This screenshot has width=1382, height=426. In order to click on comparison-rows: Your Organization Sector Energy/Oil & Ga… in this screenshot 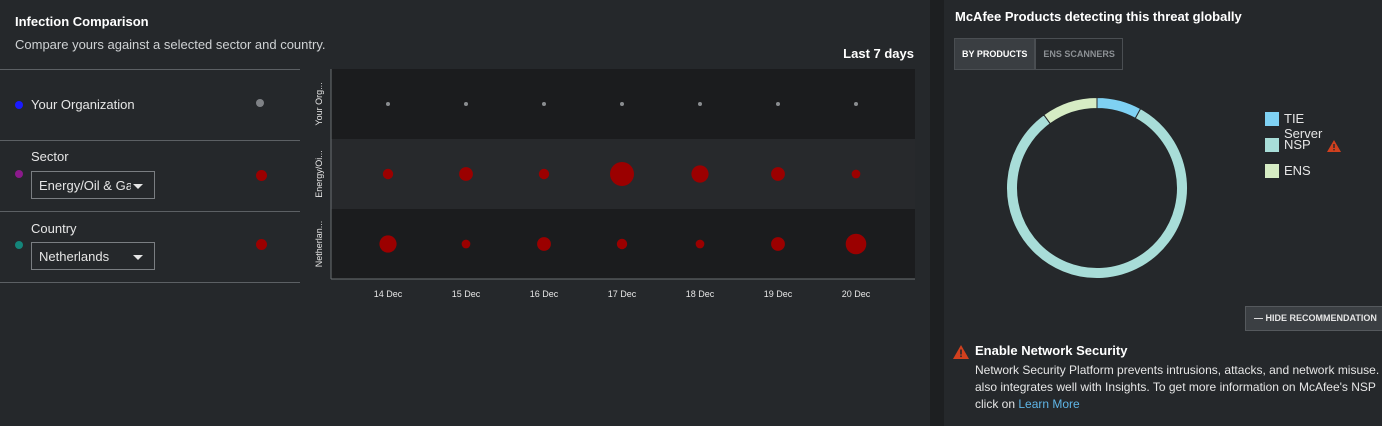, I will do `click(150, 176)`.